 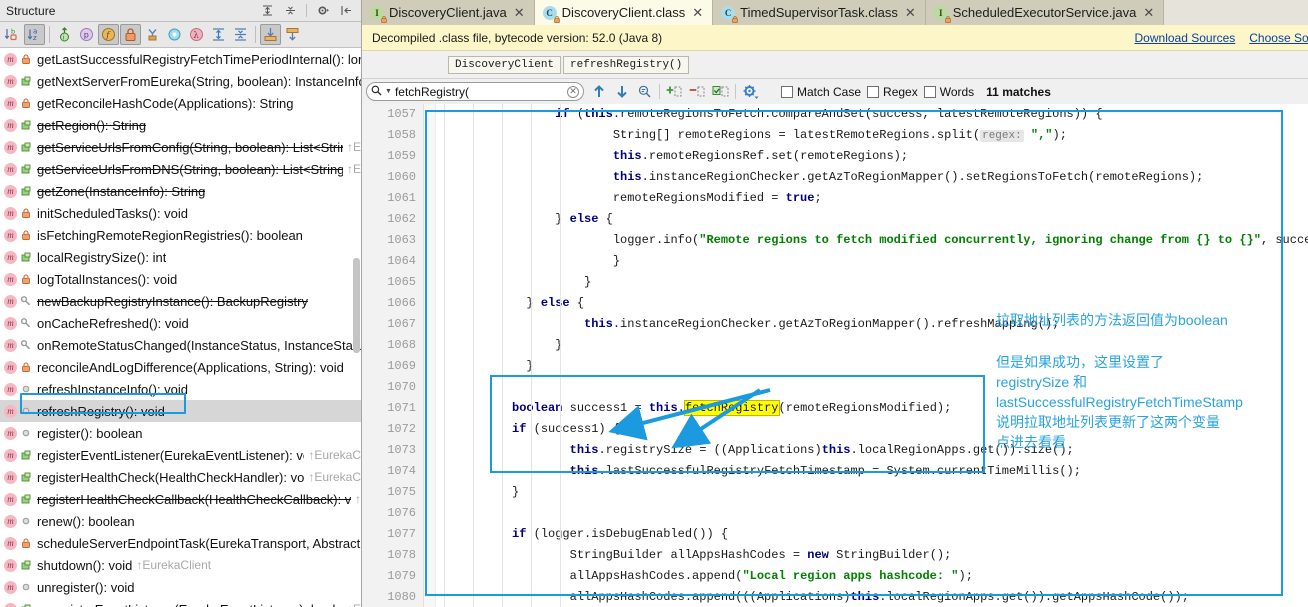 What do you see at coordinates (674, 92) in the screenshot?
I see `add-selection-icon` at bounding box center [674, 92].